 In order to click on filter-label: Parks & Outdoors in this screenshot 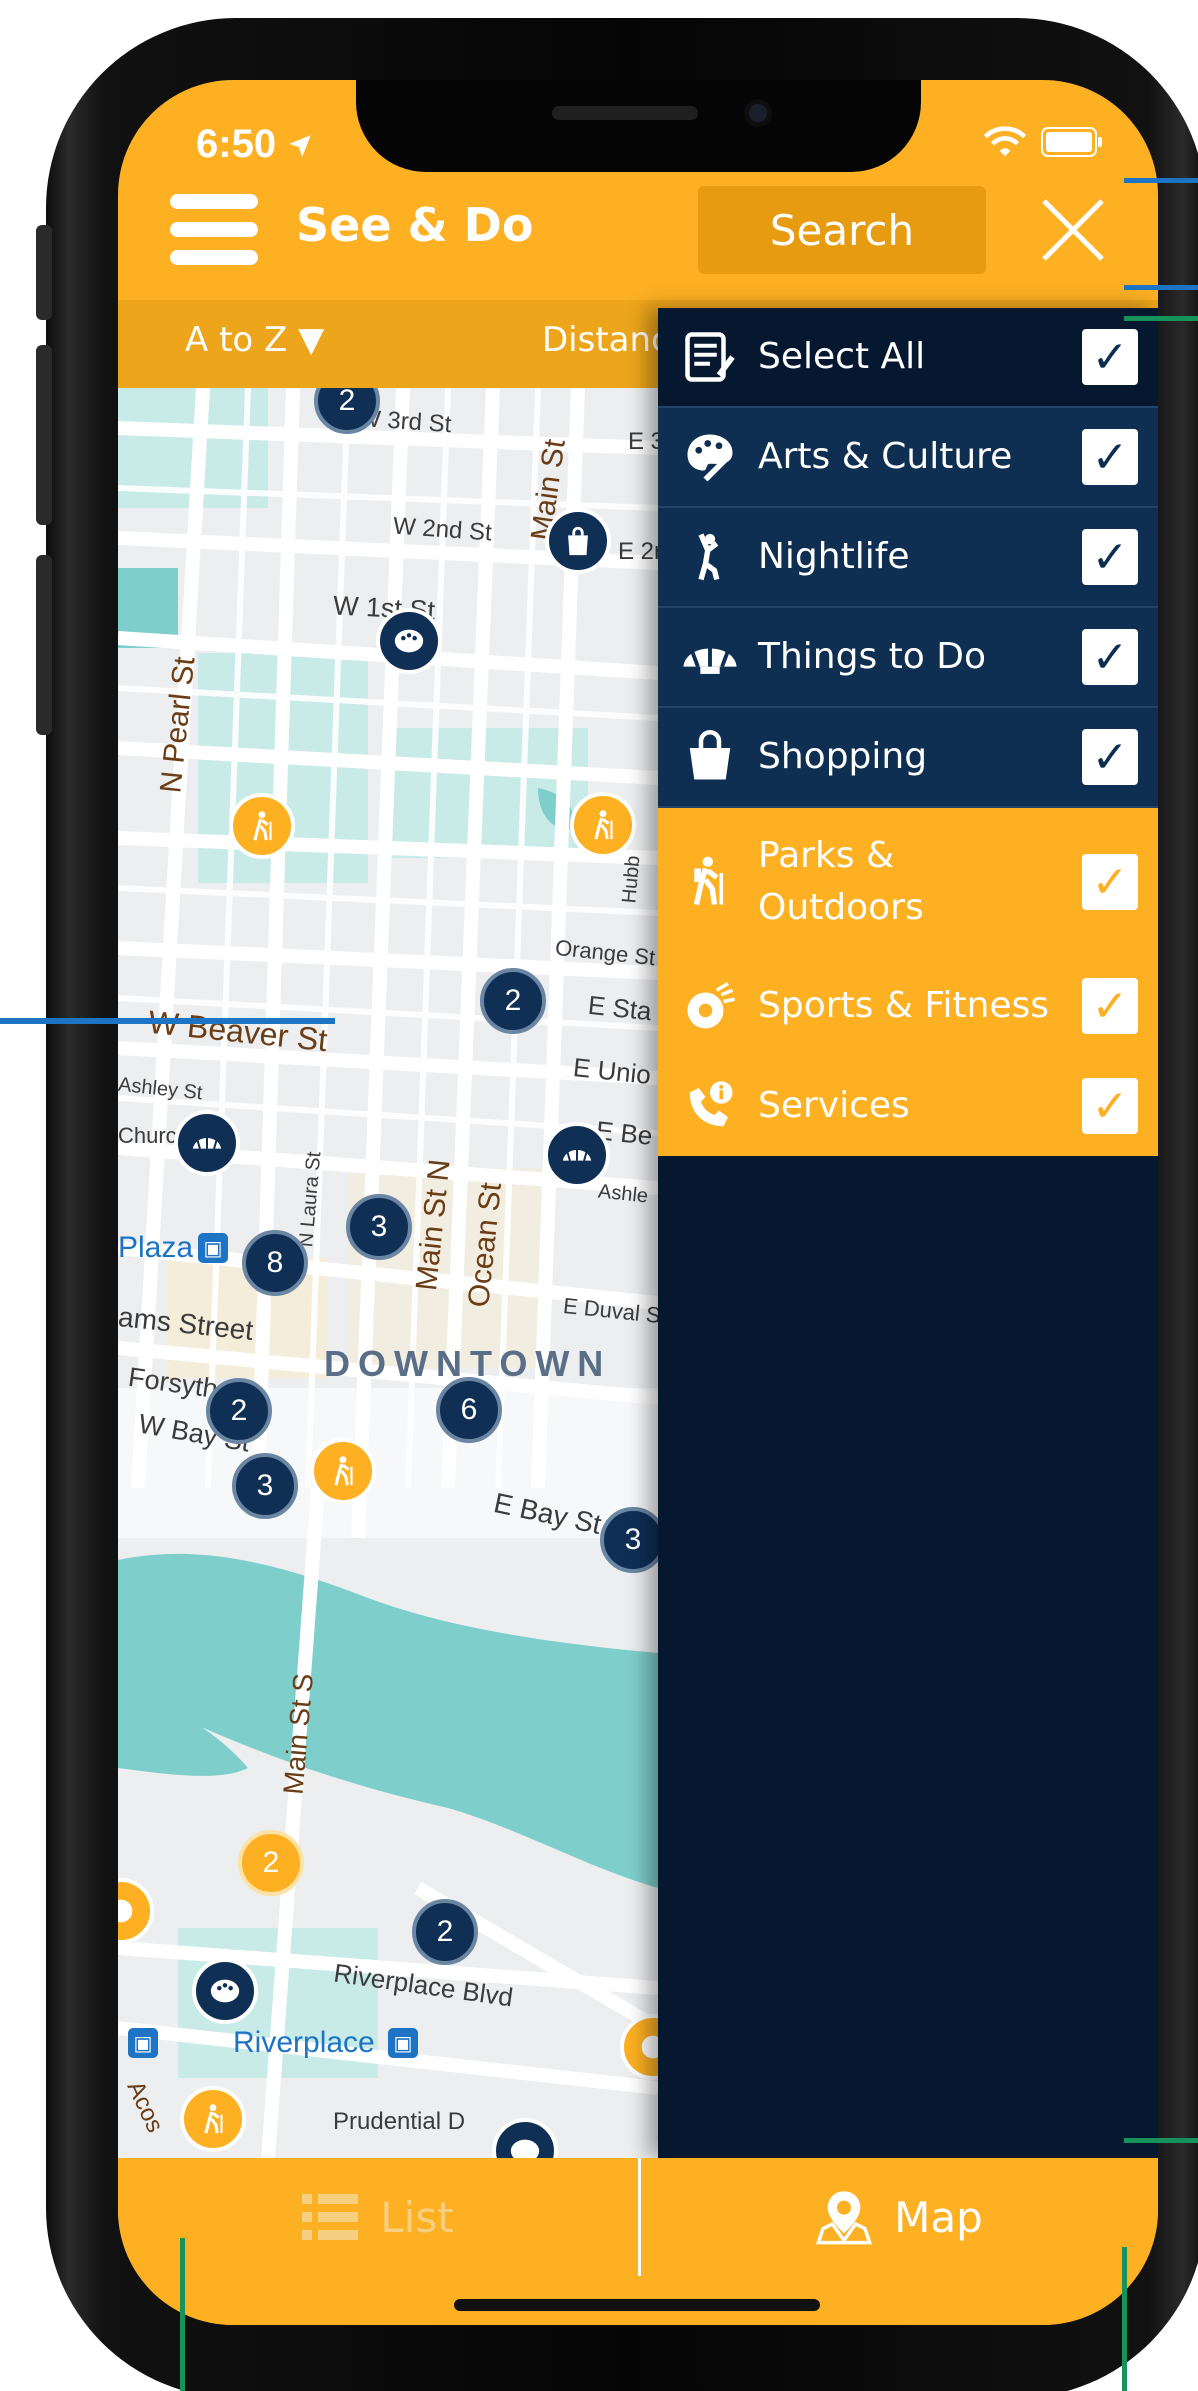, I will do `click(841, 882)`.